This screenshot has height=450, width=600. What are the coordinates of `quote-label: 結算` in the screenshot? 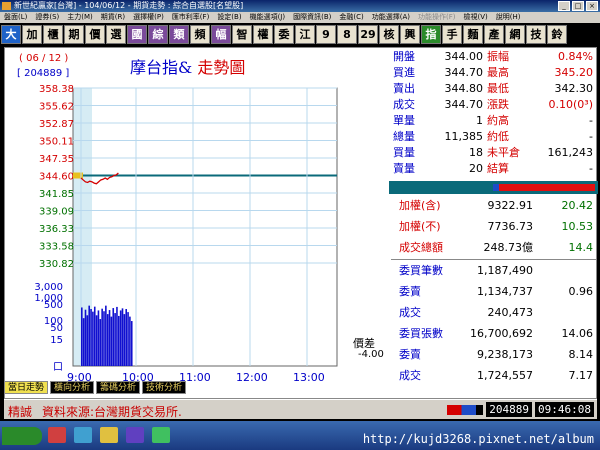 It's located at (498, 168).